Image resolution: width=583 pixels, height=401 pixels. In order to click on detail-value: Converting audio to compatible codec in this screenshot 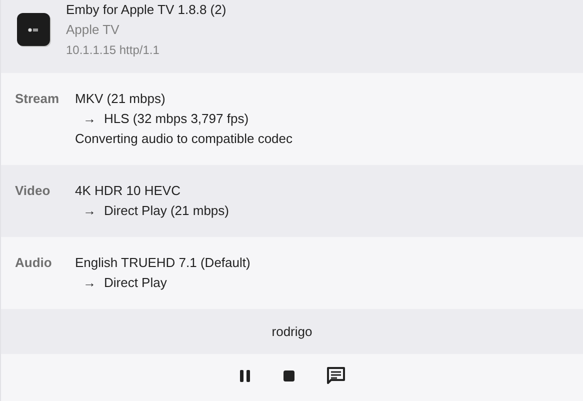, I will do `click(184, 139)`.